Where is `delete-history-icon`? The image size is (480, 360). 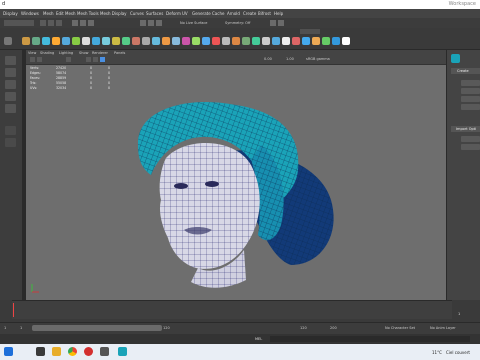 delete-history-icon is located at coordinates (216, 41).